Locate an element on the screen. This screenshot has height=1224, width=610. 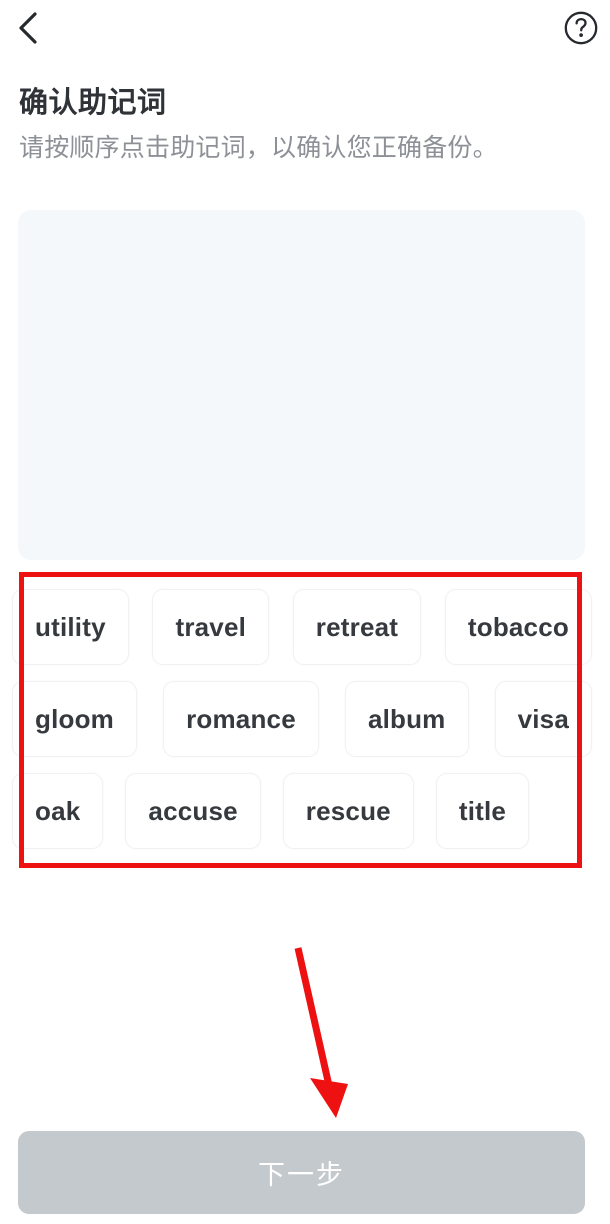
chevron-left-icon is located at coordinates (28, 28).